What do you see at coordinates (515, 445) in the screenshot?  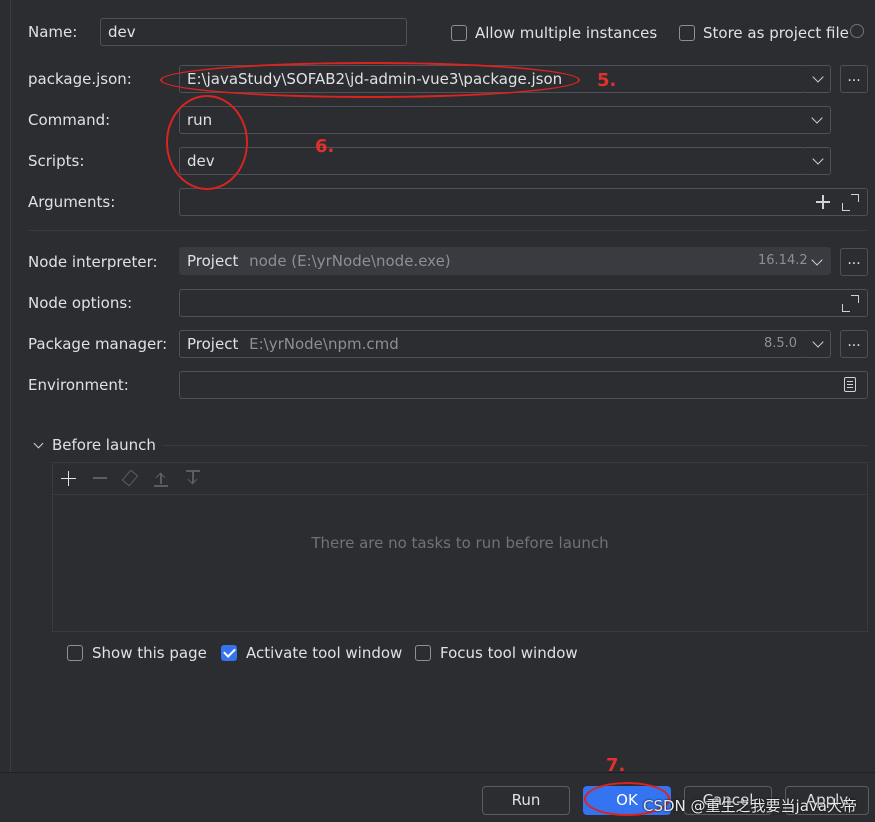 I see `before-launch-divider` at bounding box center [515, 445].